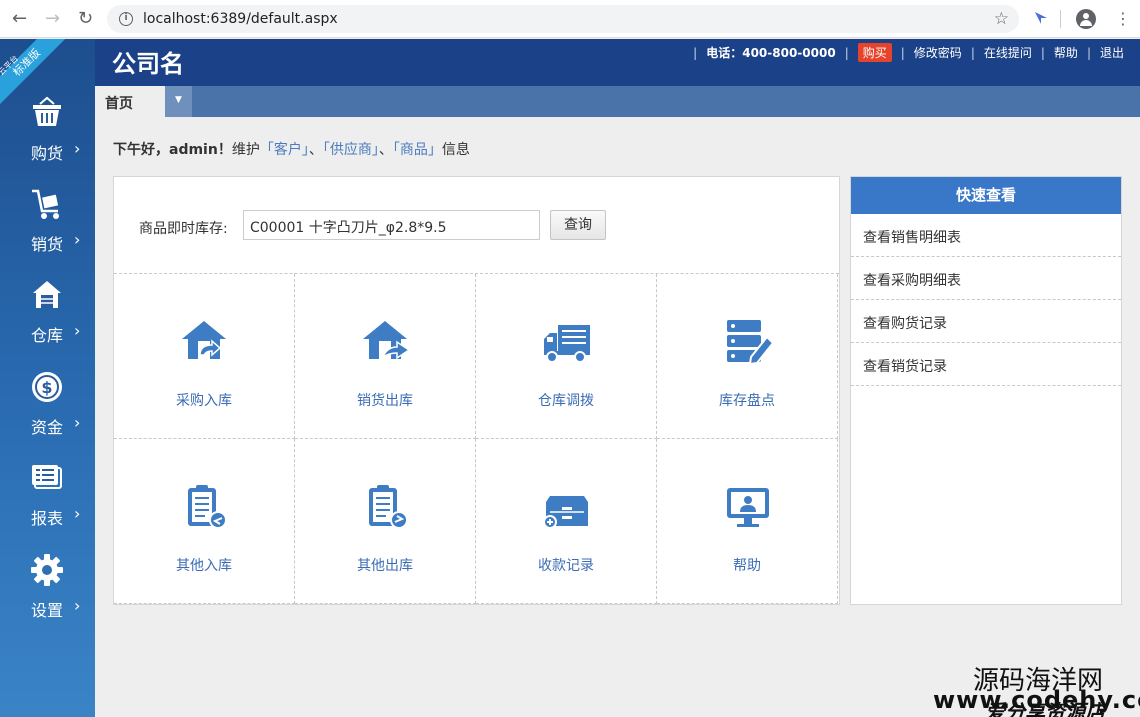  I want to click on sidebar-item-sales: 销货 ›, so click(47, 232).